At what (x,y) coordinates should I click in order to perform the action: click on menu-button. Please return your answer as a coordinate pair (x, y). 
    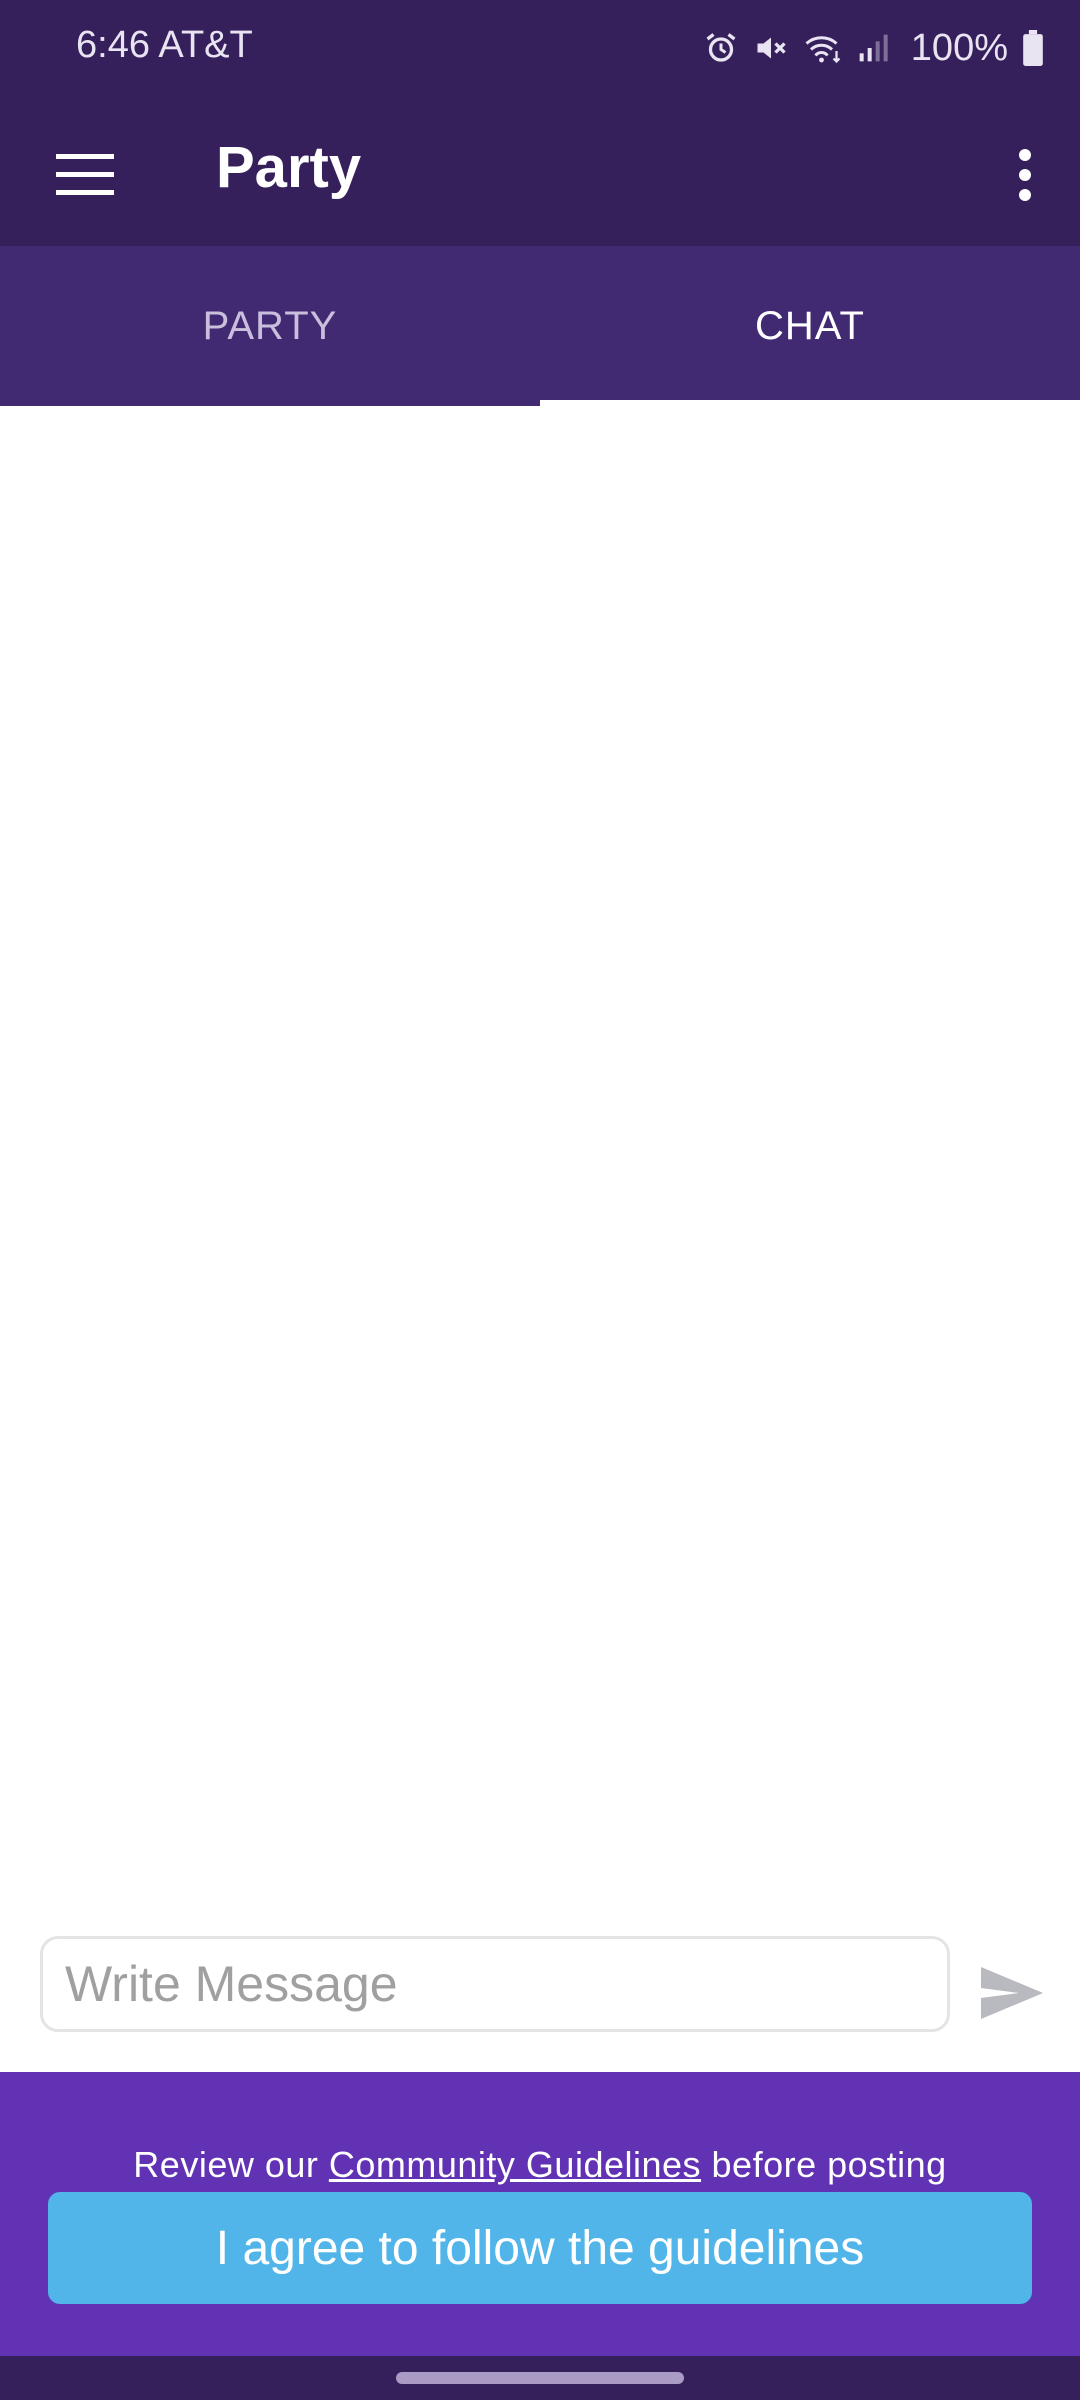
    Looking at the image, I should click on (85, 177).